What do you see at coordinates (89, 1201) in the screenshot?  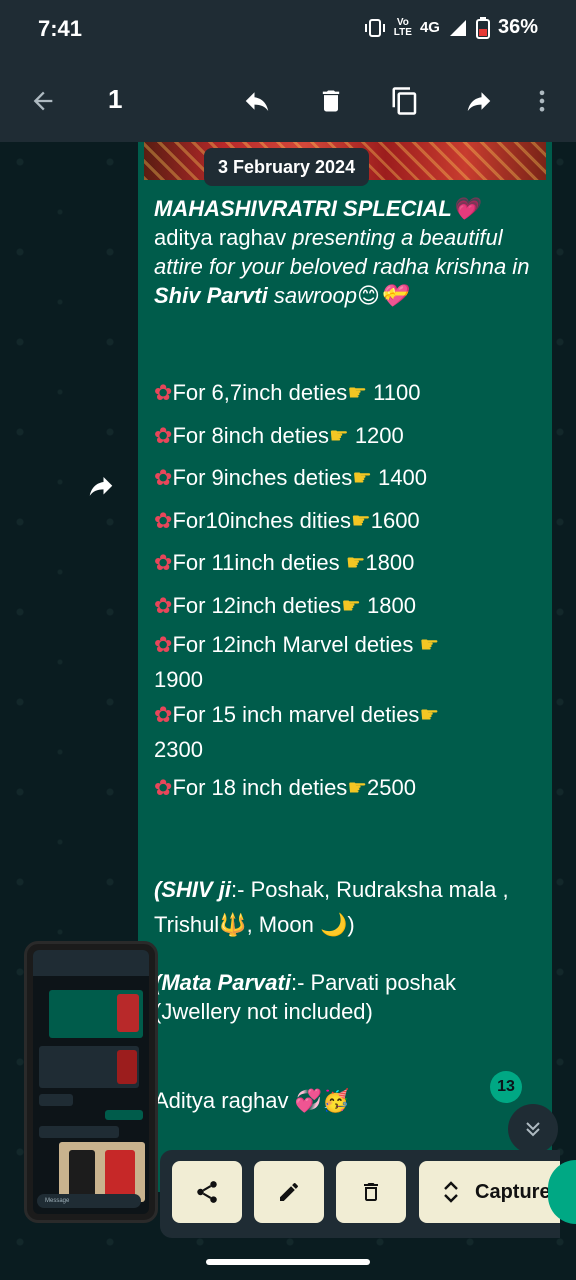 I see `thumbnail-message-input: Message` at bounding box center [89, 1201].